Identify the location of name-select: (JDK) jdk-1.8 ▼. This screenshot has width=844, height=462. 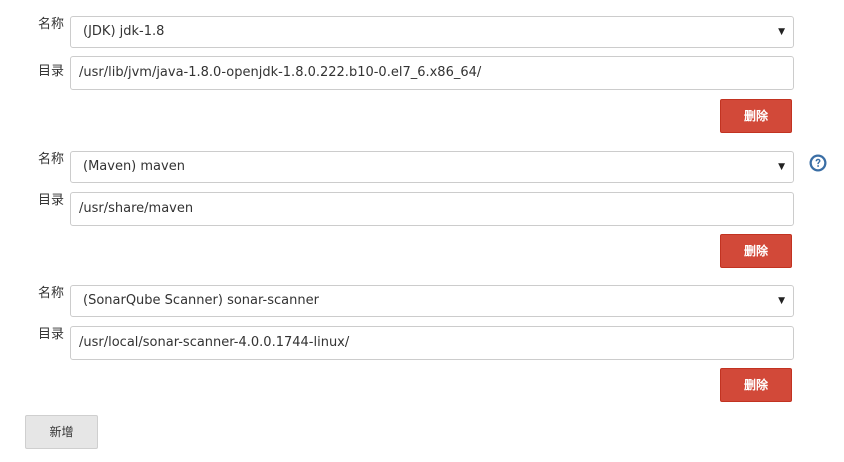
(432, 32).